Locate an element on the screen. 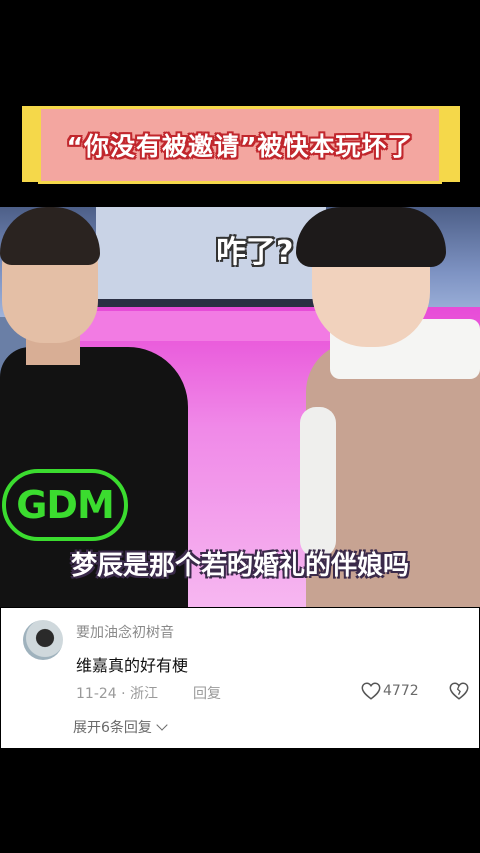 The height and width of the screenshot is (853, 480). expand-replies-button: 展开6条回复 is located at coordinates (120, 727).